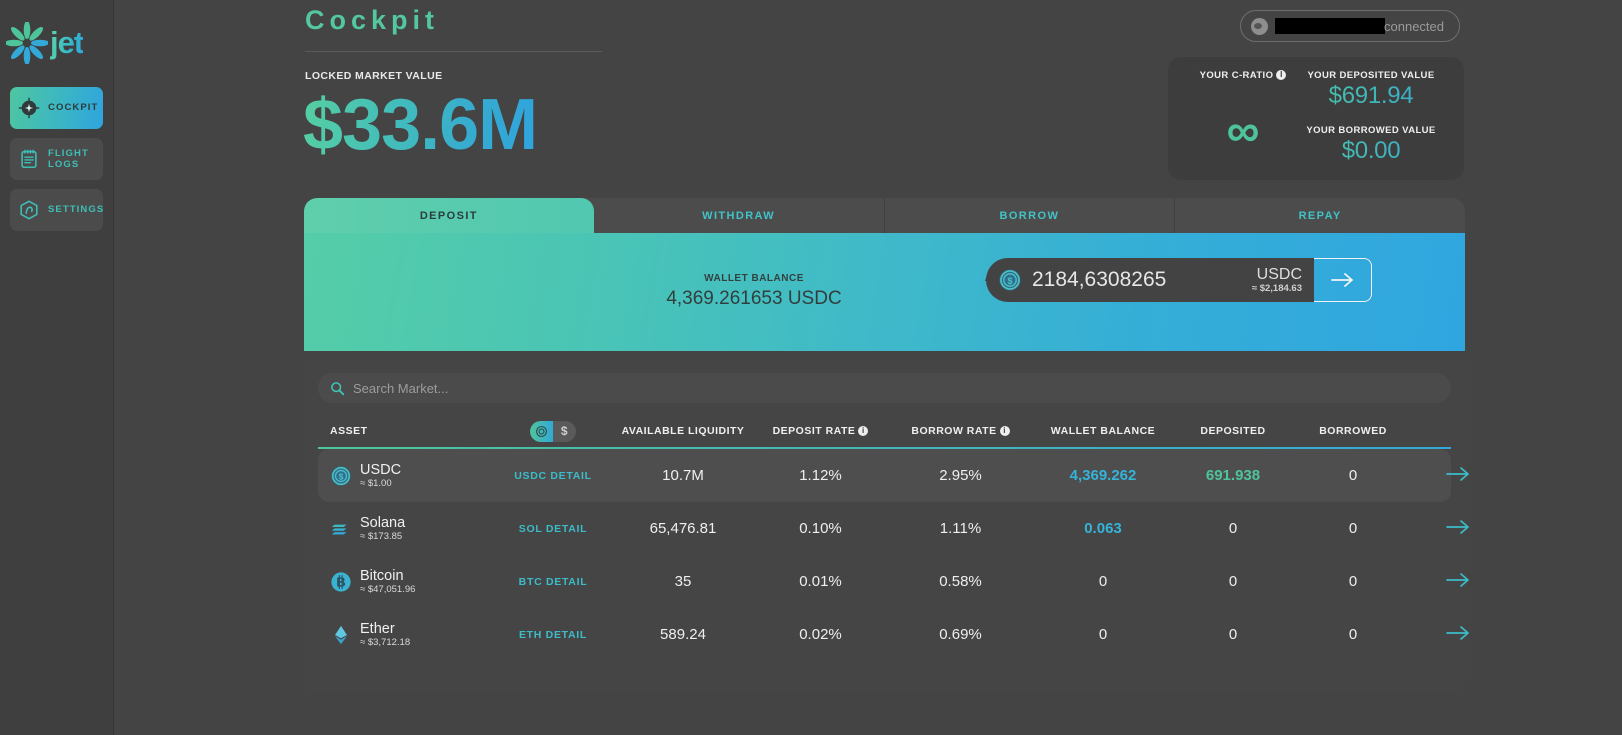 The image size is (1622, 735). I want to click on unit-toggle-cell: $, so click(553, 431).